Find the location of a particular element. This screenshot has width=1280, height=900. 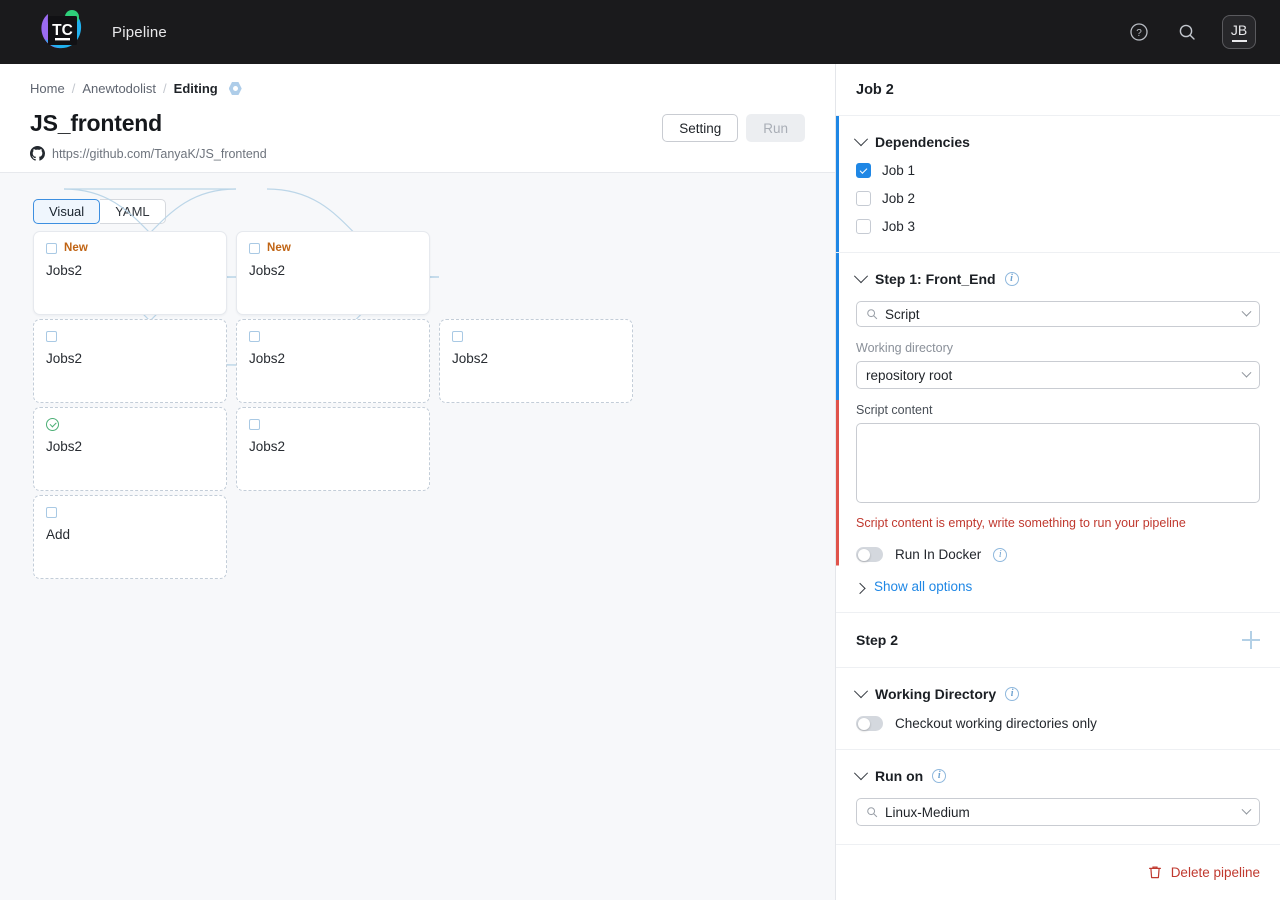

teamcity-logo: TC is located at coordinates (62, 32).